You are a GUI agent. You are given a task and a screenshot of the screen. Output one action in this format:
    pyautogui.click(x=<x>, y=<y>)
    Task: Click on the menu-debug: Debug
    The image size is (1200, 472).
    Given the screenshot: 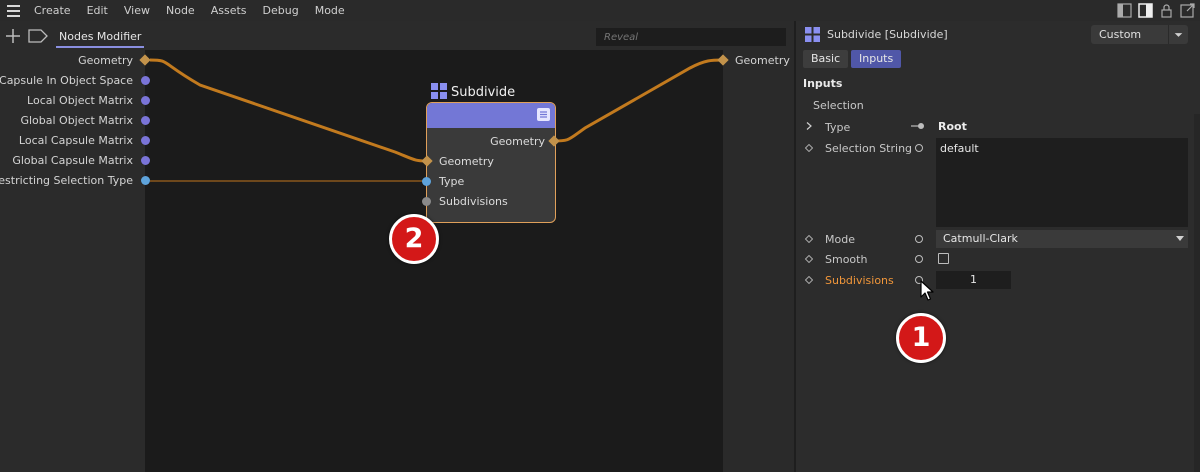 What is the action you would take?
    pyautogui.click(x=281, y=10)
    